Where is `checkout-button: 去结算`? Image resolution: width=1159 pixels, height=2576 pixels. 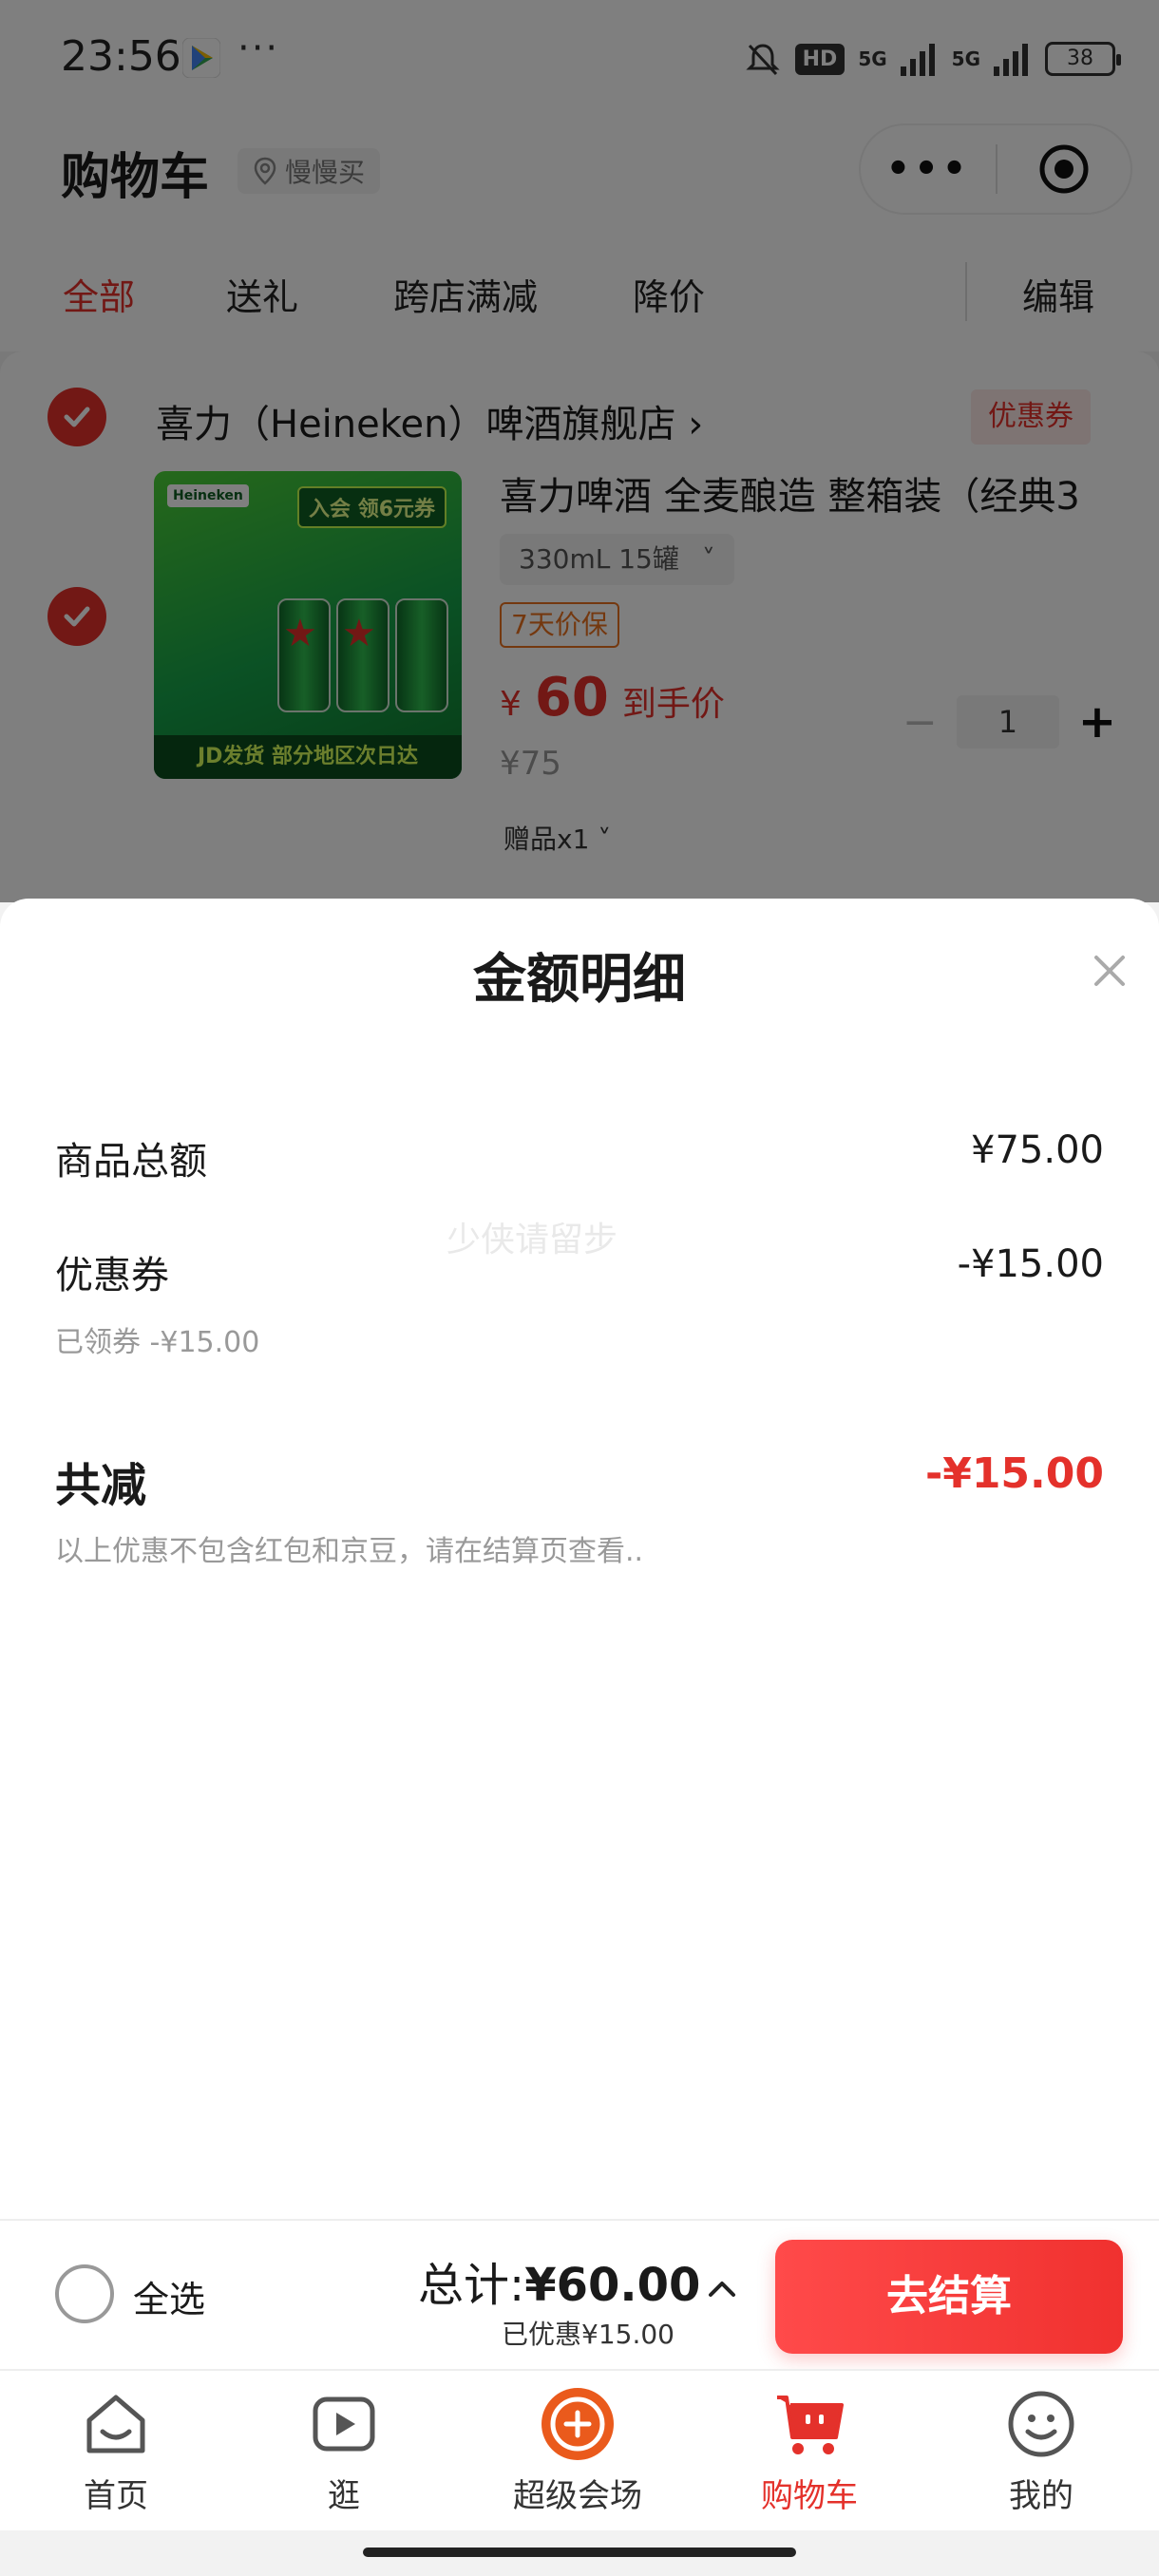 checkout-button: 去结算 is located at coordinates (949, 2297).